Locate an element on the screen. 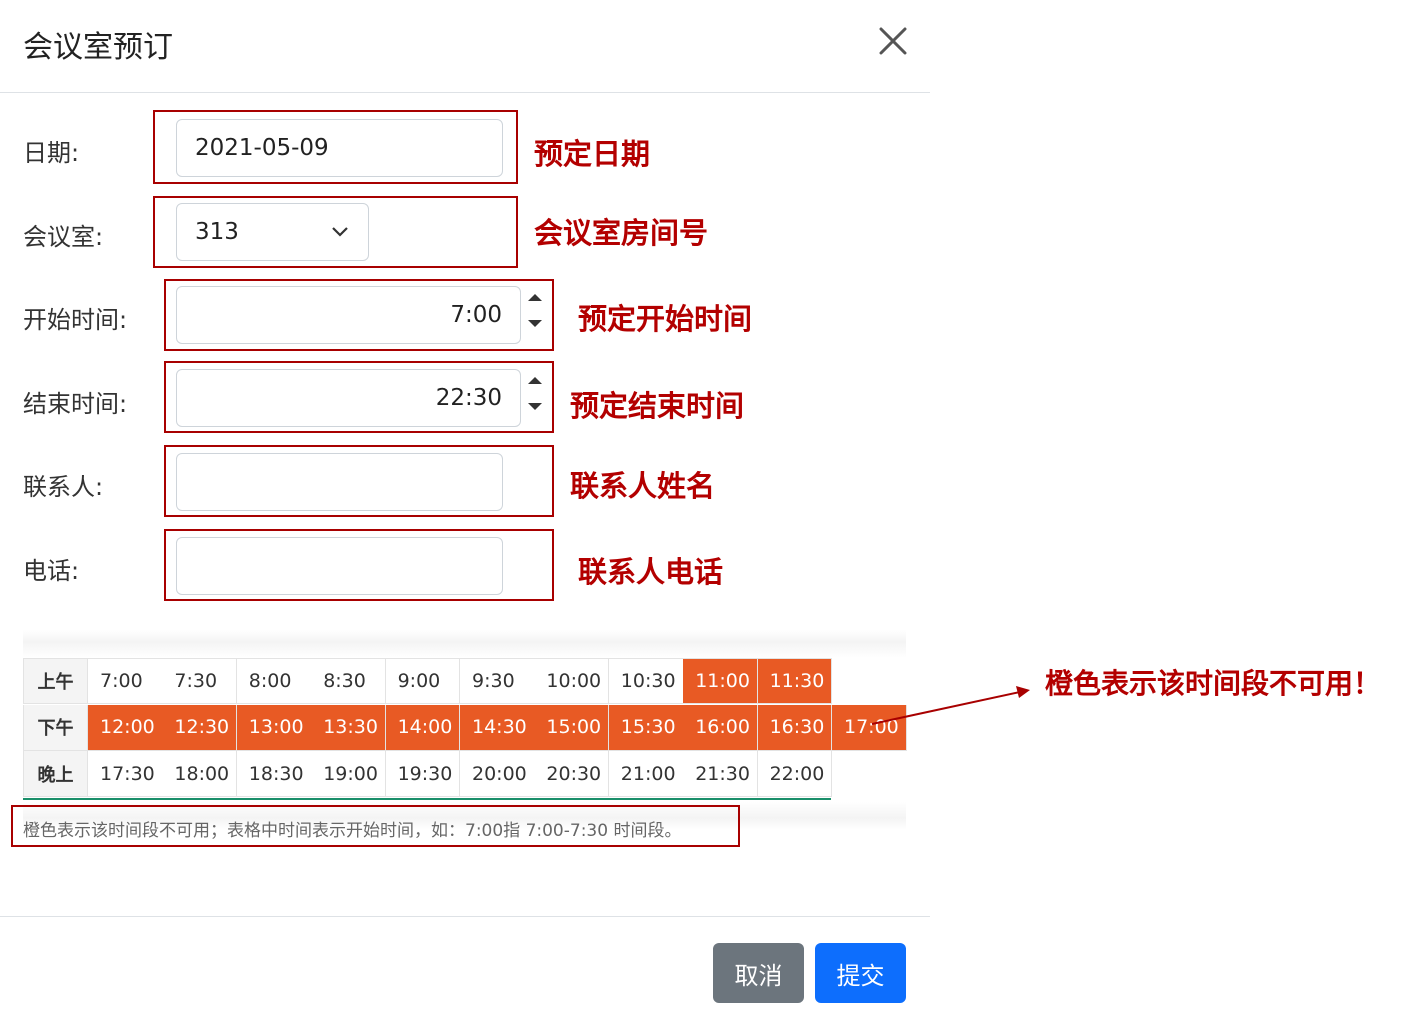  time-slot-unavailable: 14:00 is located at coordinates (423, 727).